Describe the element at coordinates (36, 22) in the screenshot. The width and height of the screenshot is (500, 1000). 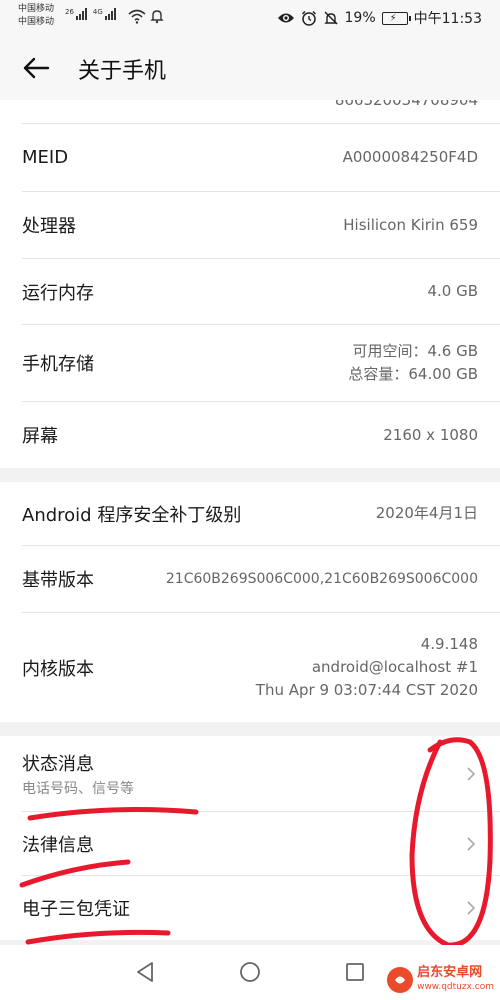
I see `carrier-2: 中国移动` at that location.